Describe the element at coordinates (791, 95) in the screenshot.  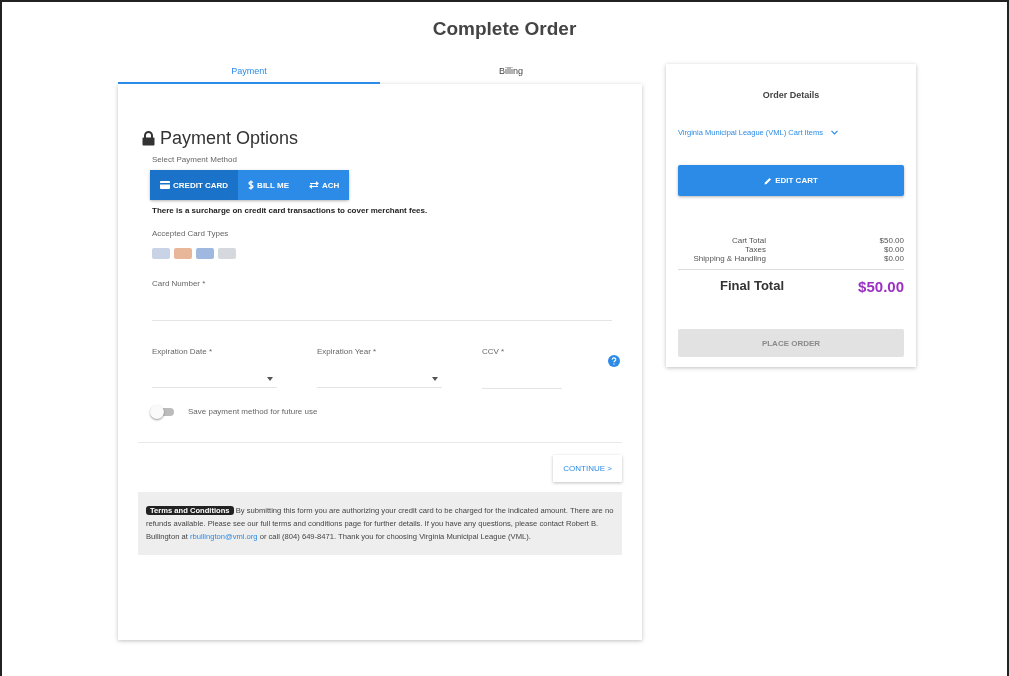
I see `order-details-heading: Order Details` at that location.